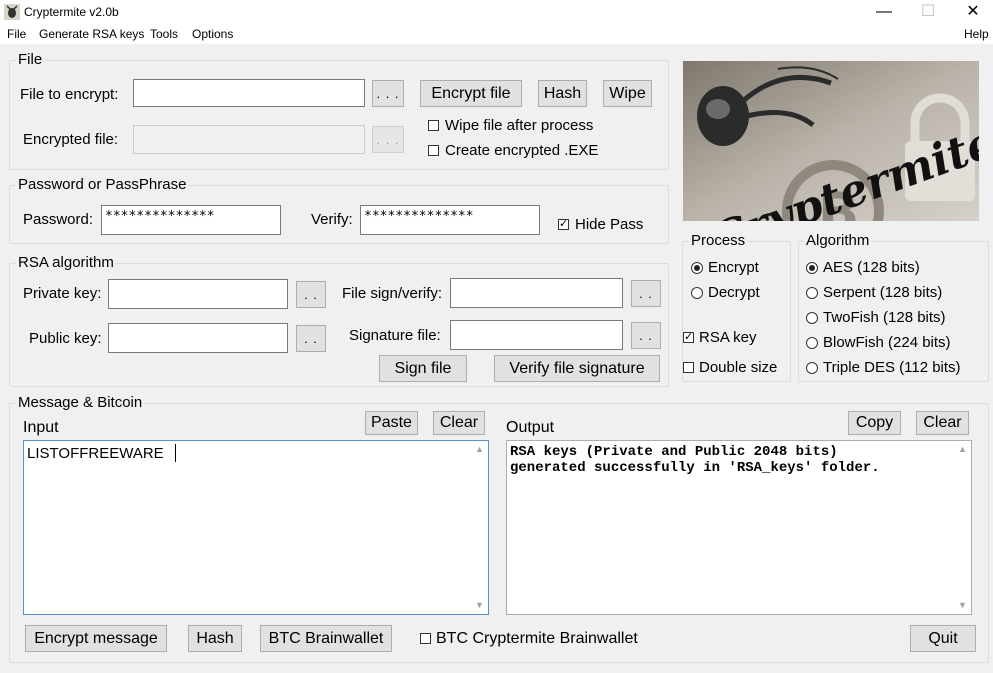  What do you see at coordinates (812, 268) in the screenshot?
I see `aes-radio` at bounding box center [812, 268].